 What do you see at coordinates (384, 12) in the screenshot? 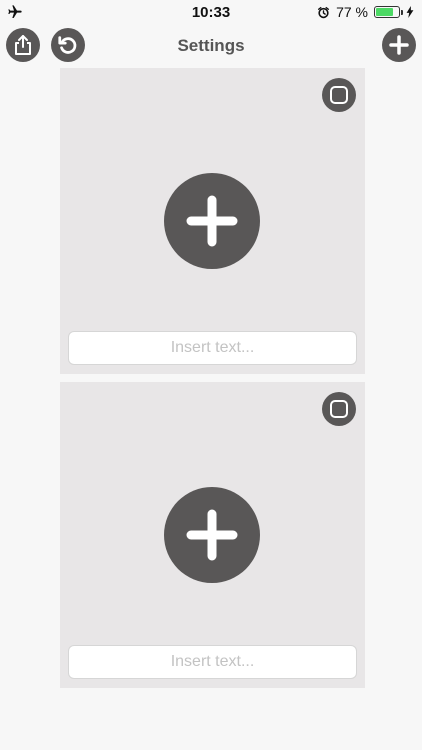
I see `battery-fill` at bounding box center [384, 12].